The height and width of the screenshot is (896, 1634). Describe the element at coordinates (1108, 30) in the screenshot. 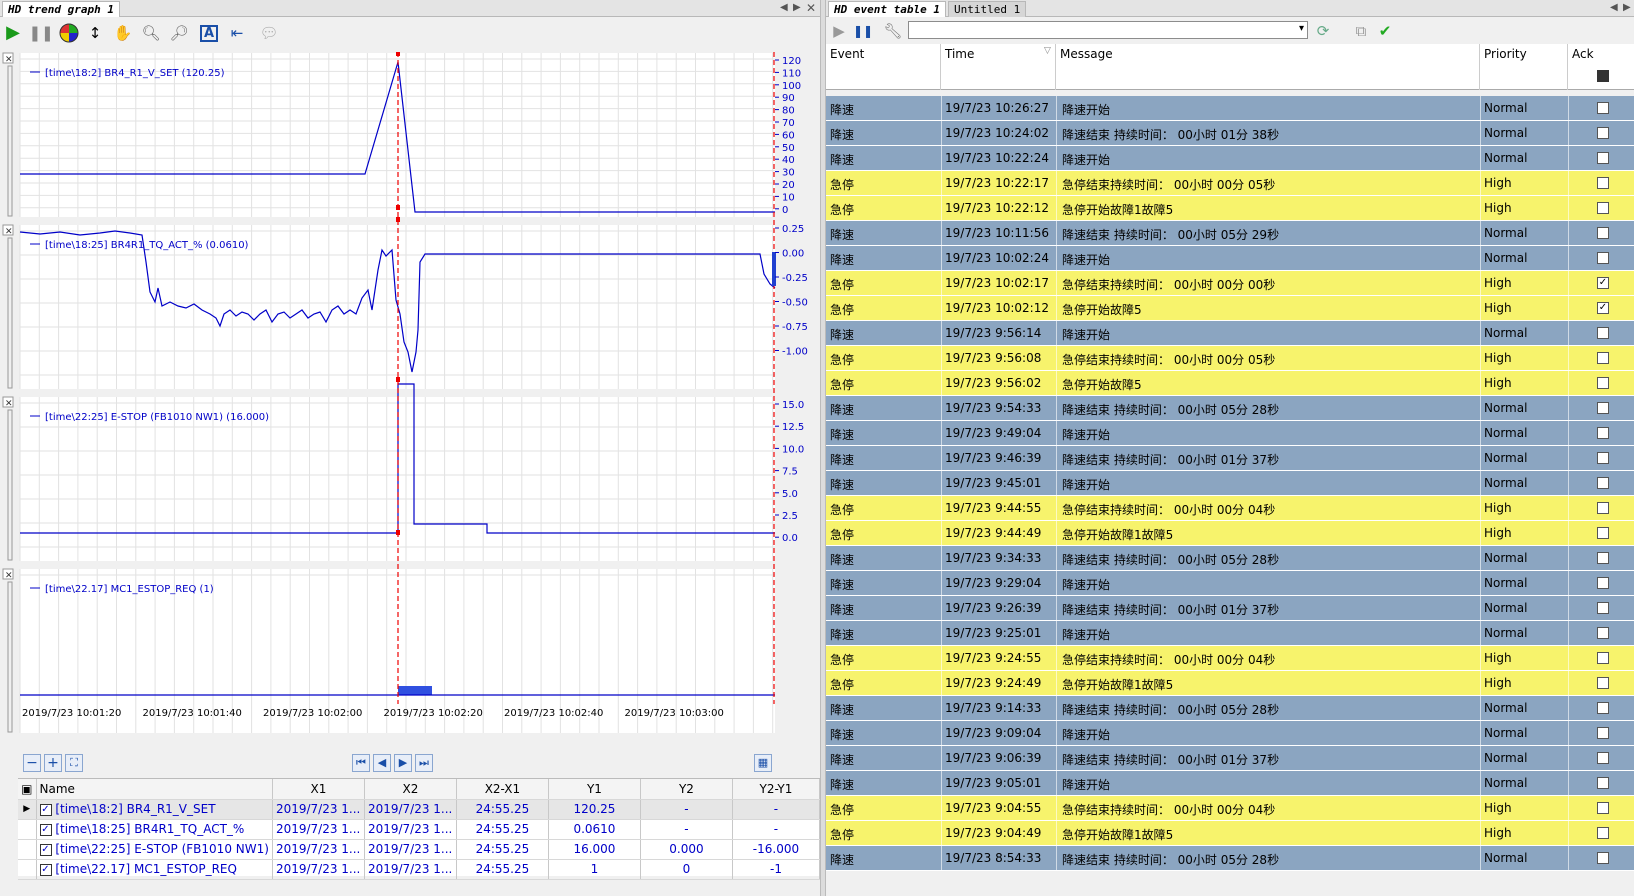

I see `filter-combo: ▾` at that location.